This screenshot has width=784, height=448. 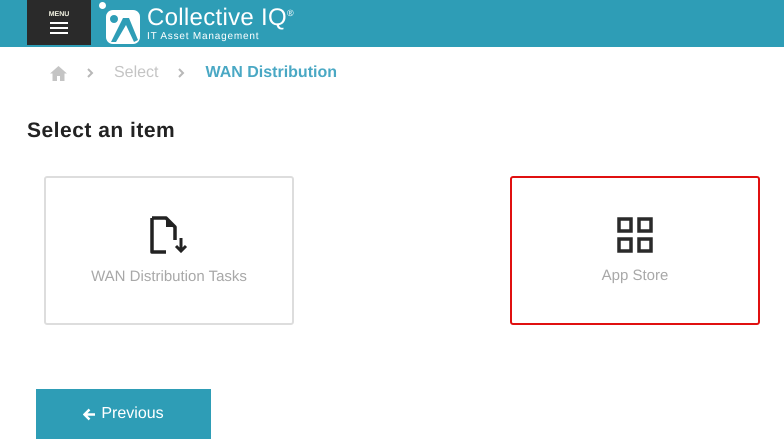 What do you see at coordinates (59, 27) in the screenshot?
I see `menu-icon` at bounding box center [59, 27].